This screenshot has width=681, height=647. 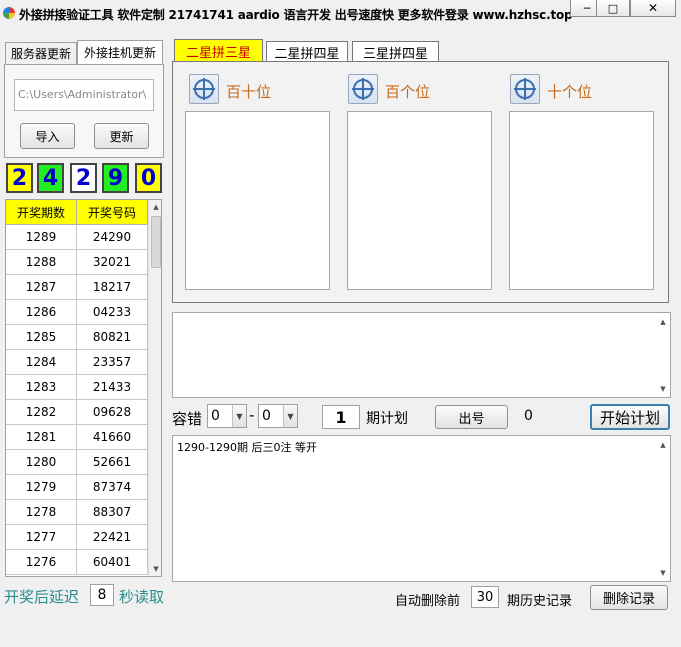 I want to click on tab-plugin-update: 外接挂机更新, so click(x=120, y=52).